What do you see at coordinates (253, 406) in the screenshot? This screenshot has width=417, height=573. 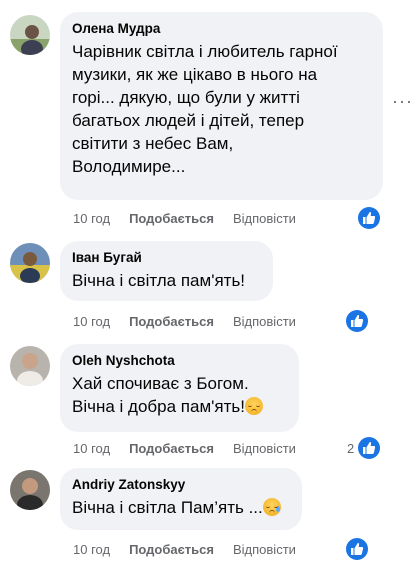 I see `sad-face-icon` at bounding box center [253, 406].